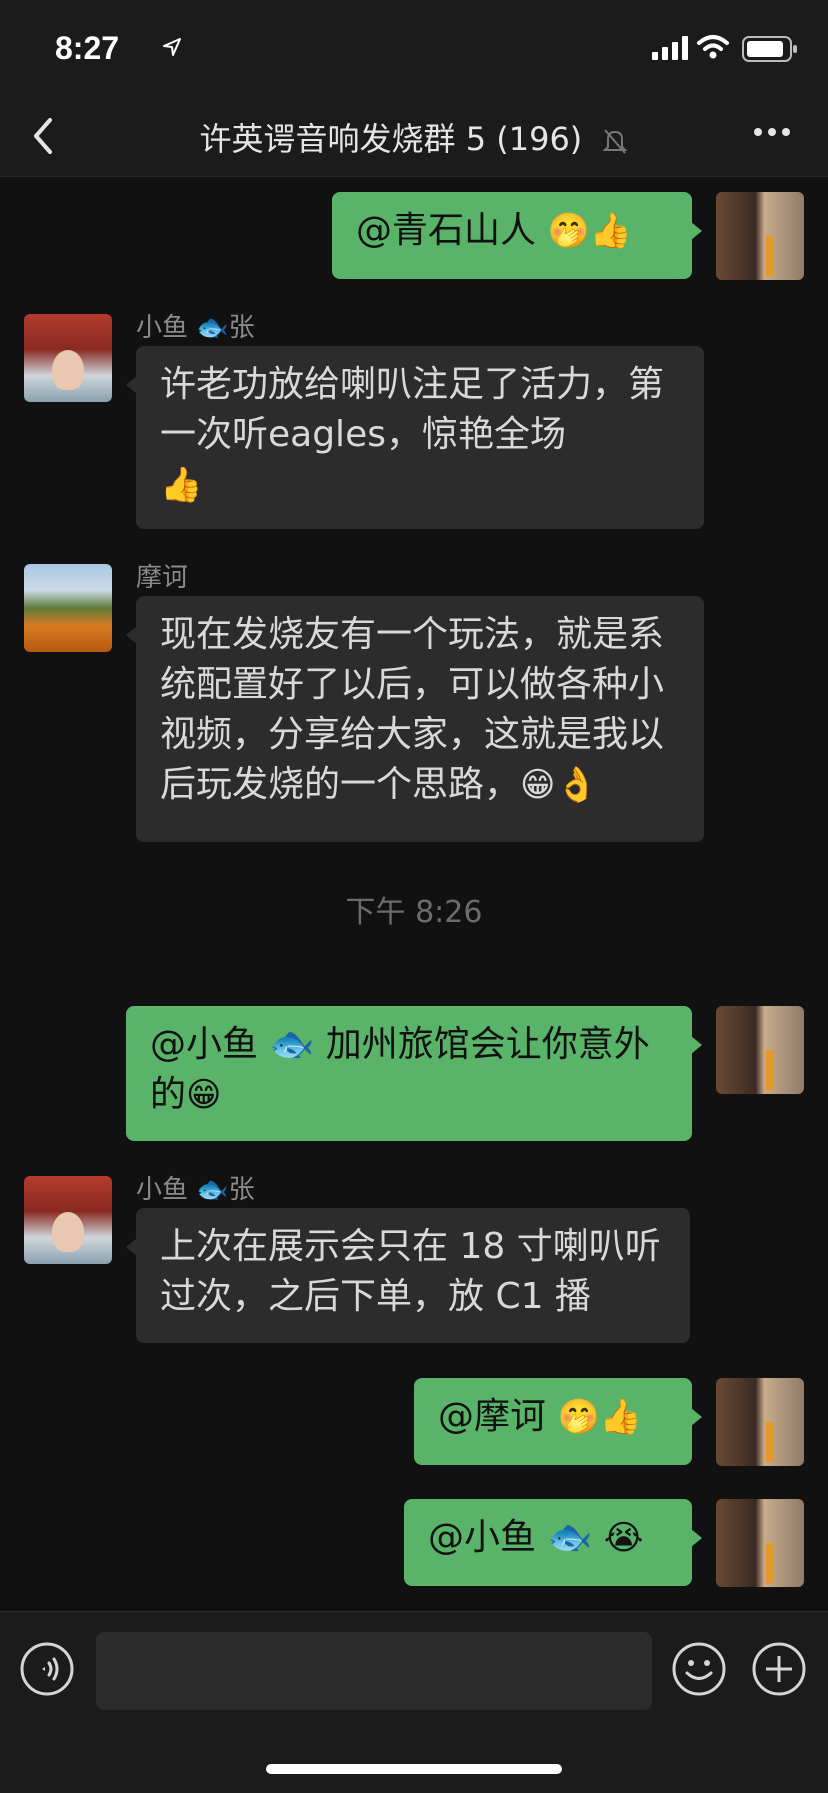  Describe the element at coordinates (414, 912) in the screenshot. I see `chat-timestamp: 下午 8:26` at that location.